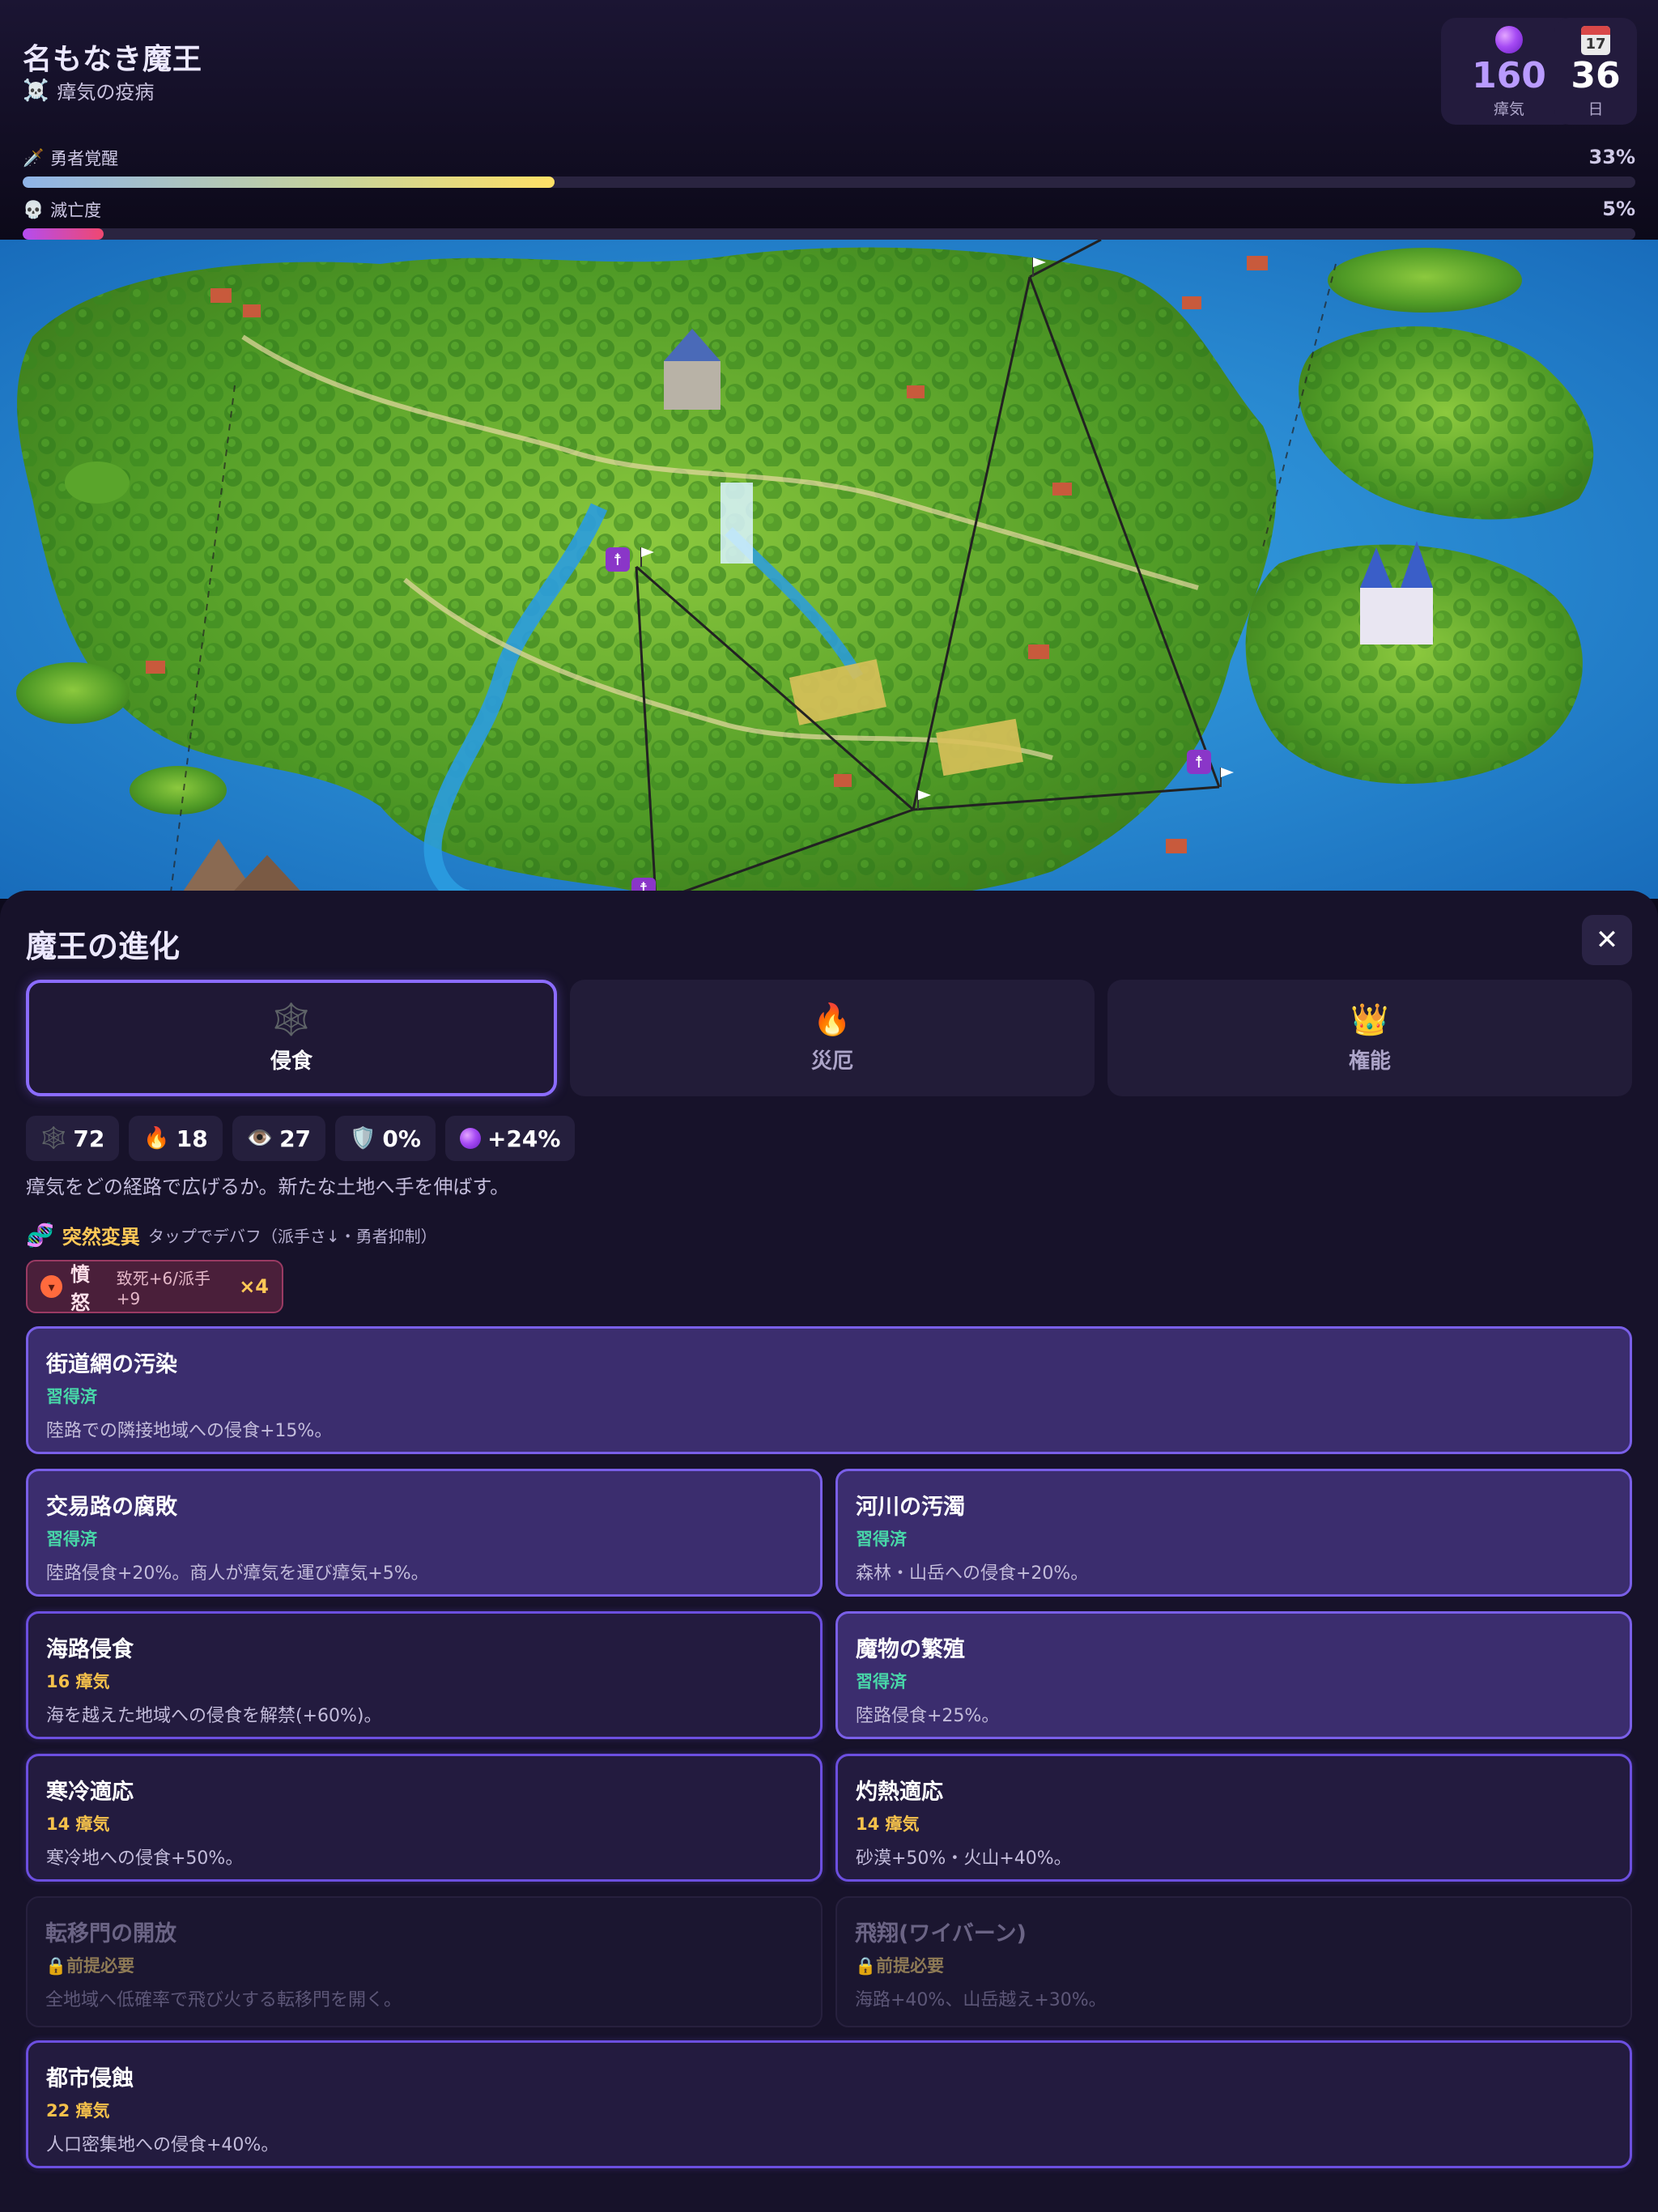 This screenshot has height=2212, width=1658. Describe the element at coordinates (73, 1138) in the screenshot. I see `infectivity-chip: 🕸️ 72` at that location.